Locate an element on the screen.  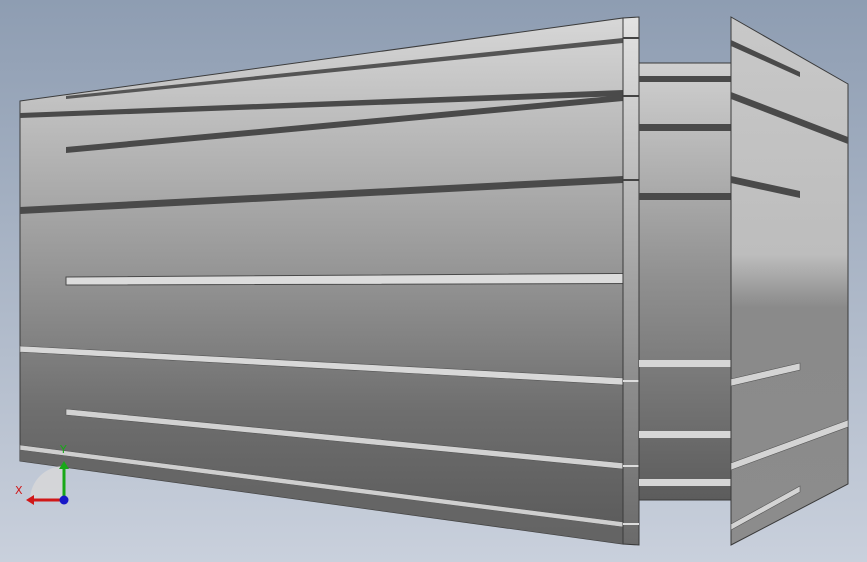
z-axis-dot is located at coordinates (64, 500).